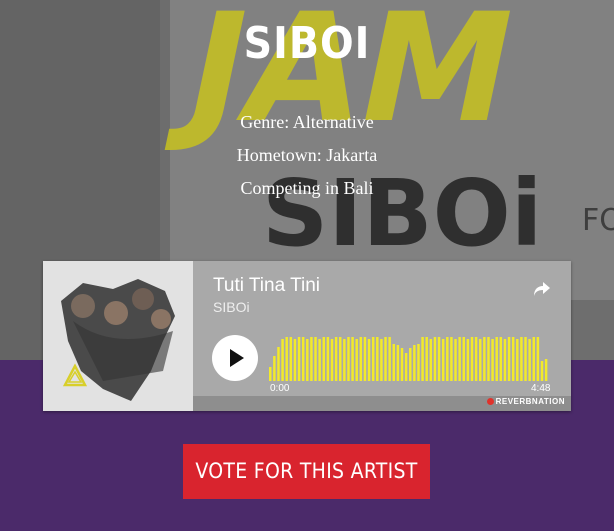  I want to click on track-title: Tuti Tina Tini, so click(266, 286).